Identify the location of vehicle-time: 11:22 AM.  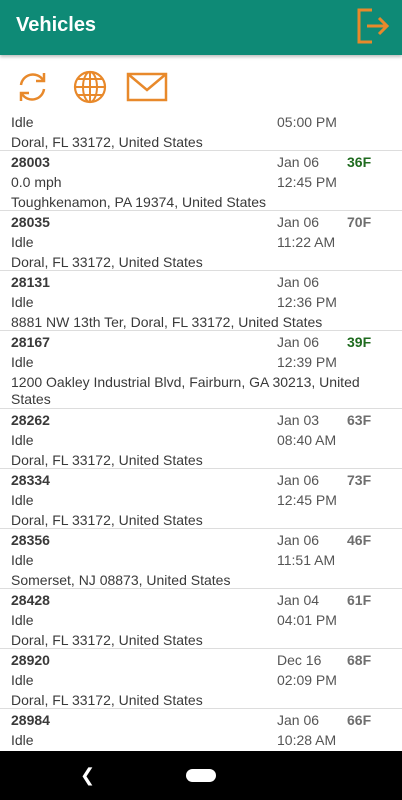
(306, 242).